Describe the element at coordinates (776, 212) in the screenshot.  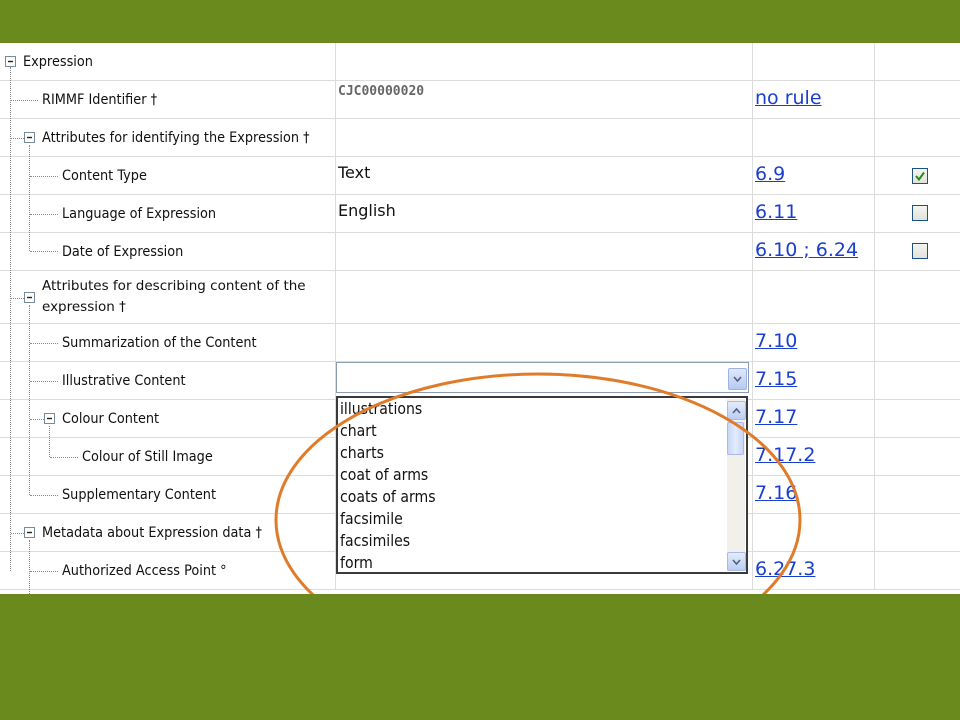
I see `rule-link: 6.11` at that location.